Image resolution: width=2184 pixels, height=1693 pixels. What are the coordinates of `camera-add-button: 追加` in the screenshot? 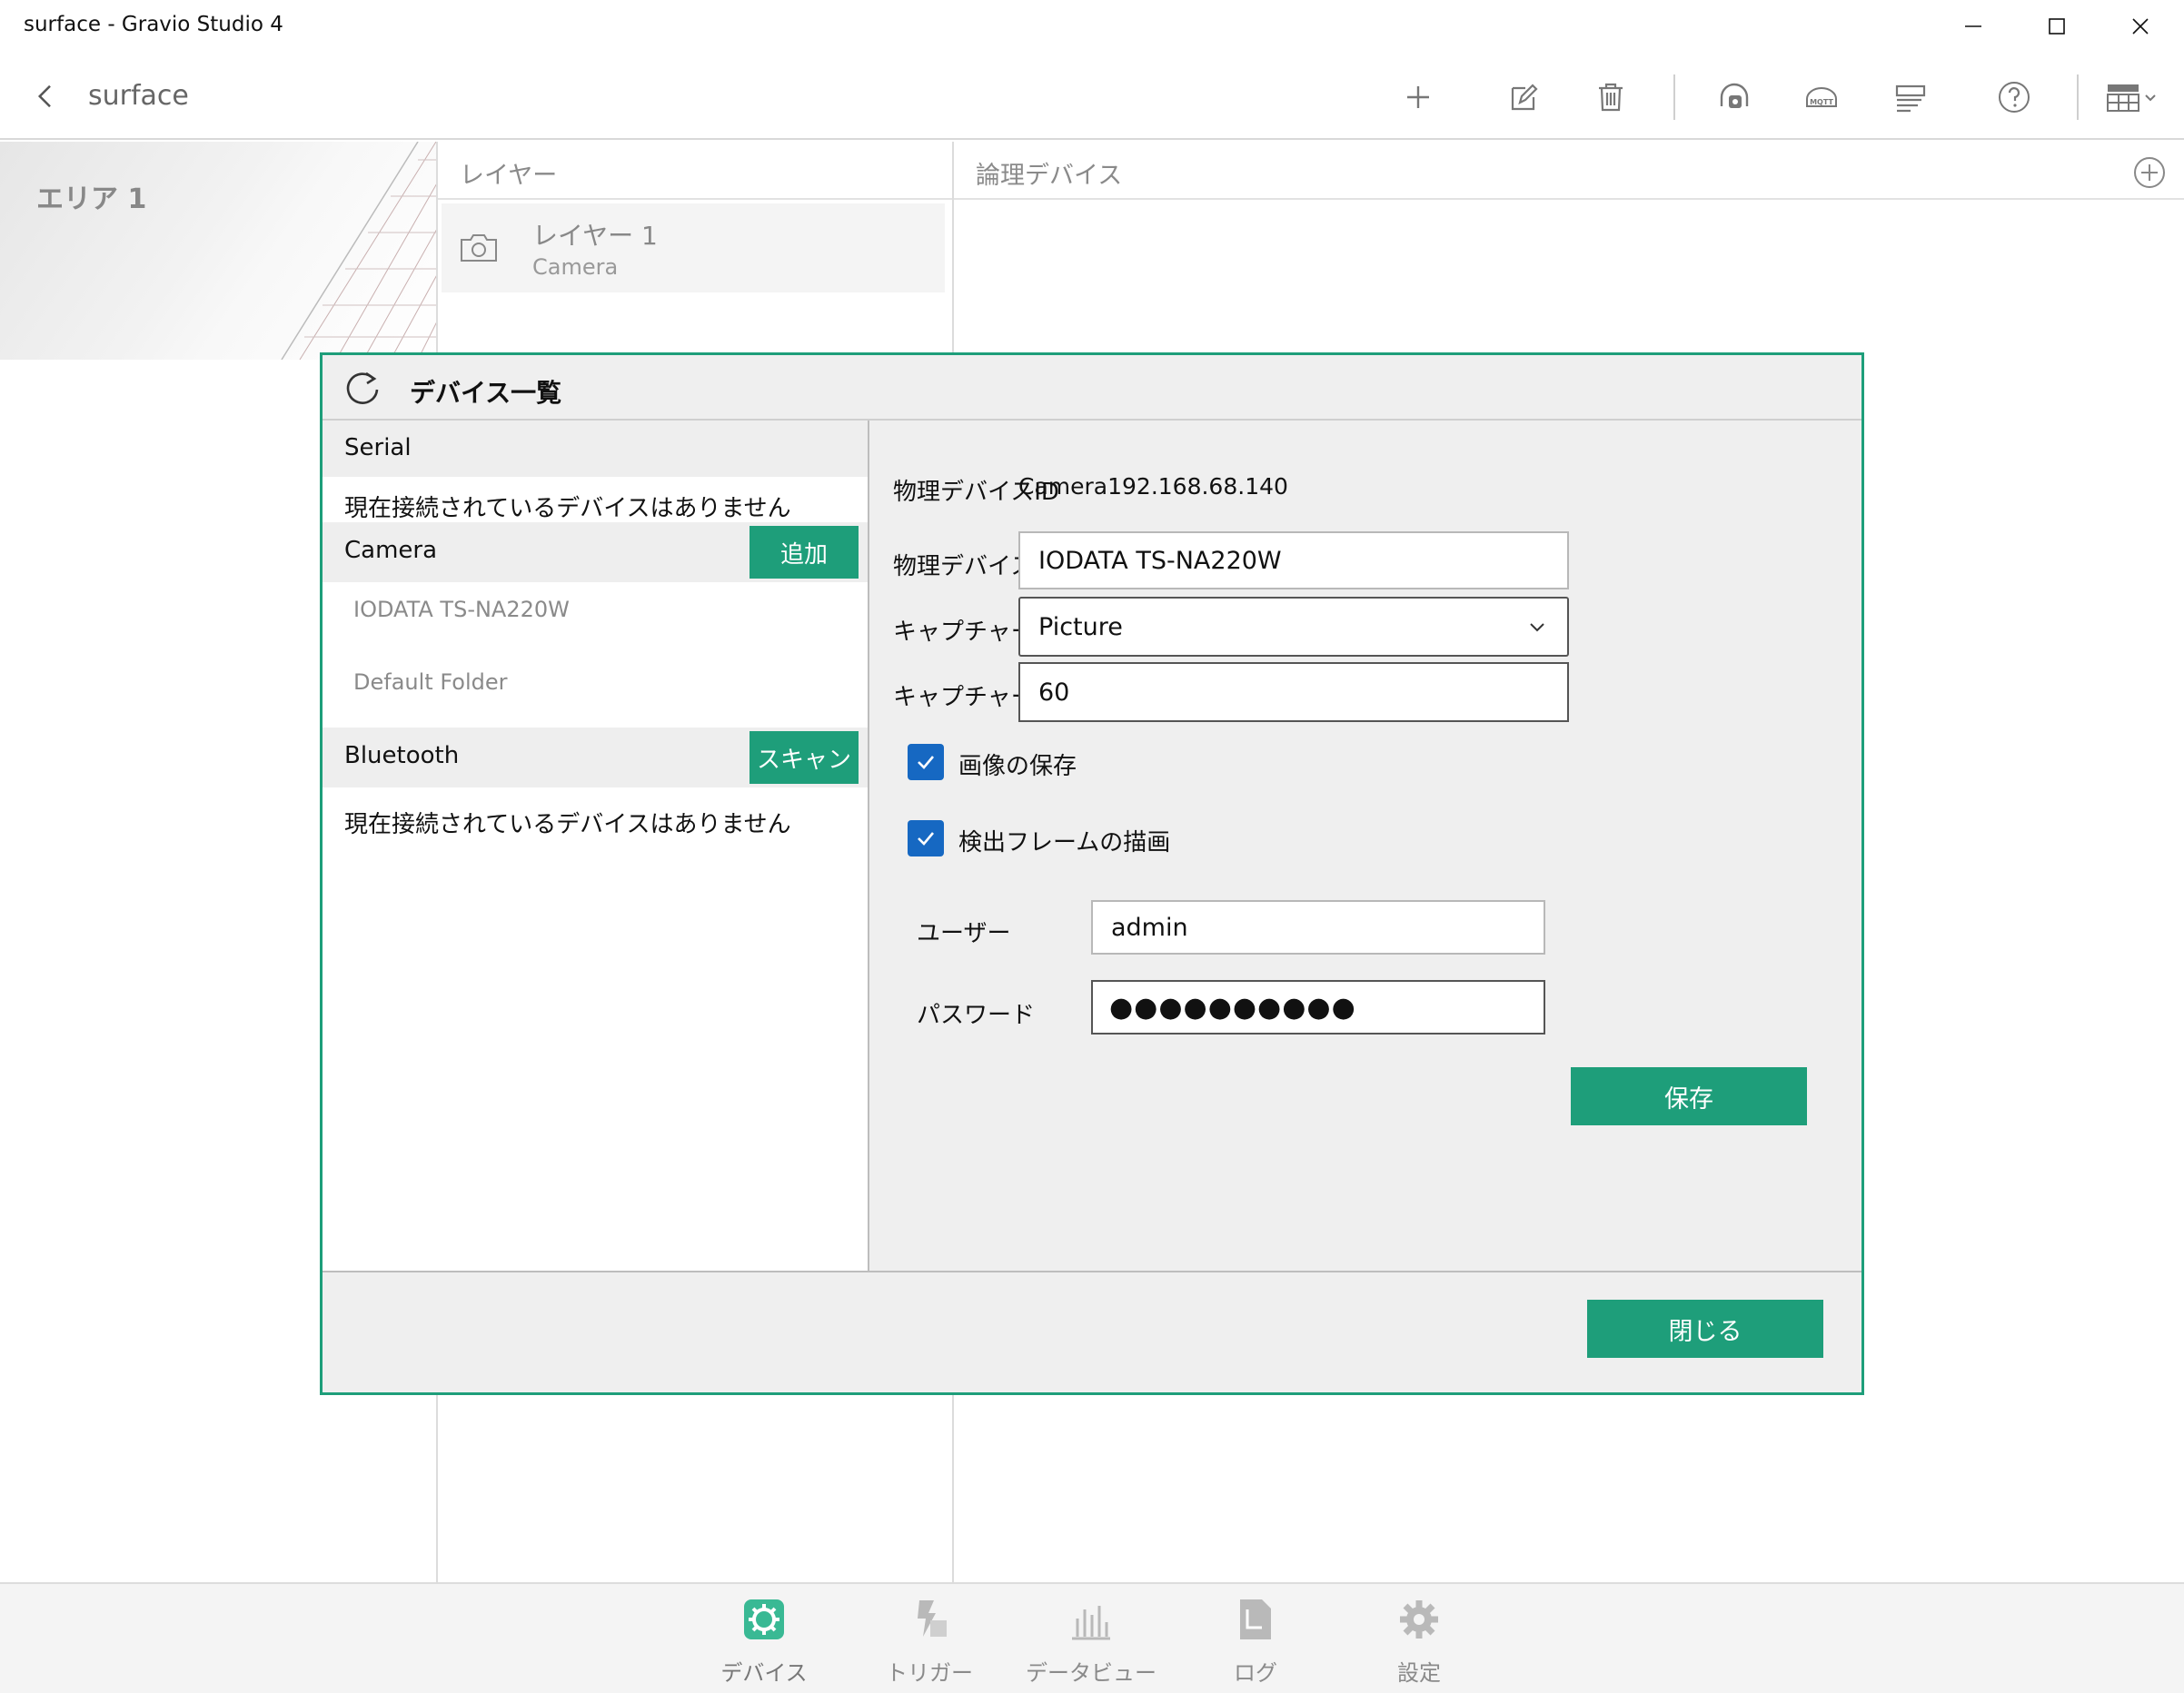 It's located at (805, 552).